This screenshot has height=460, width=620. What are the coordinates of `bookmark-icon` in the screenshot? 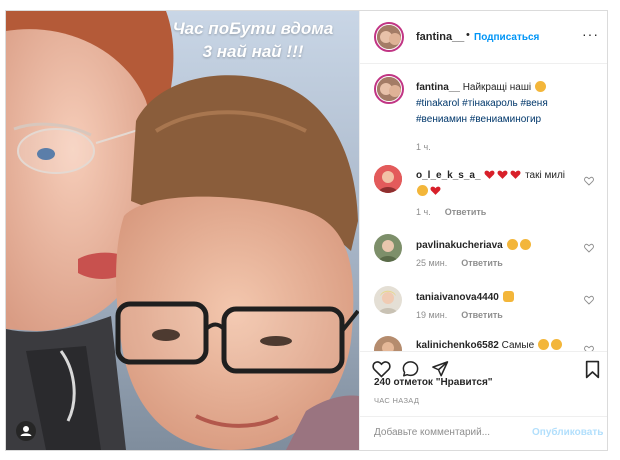 It's located at (592, 369).